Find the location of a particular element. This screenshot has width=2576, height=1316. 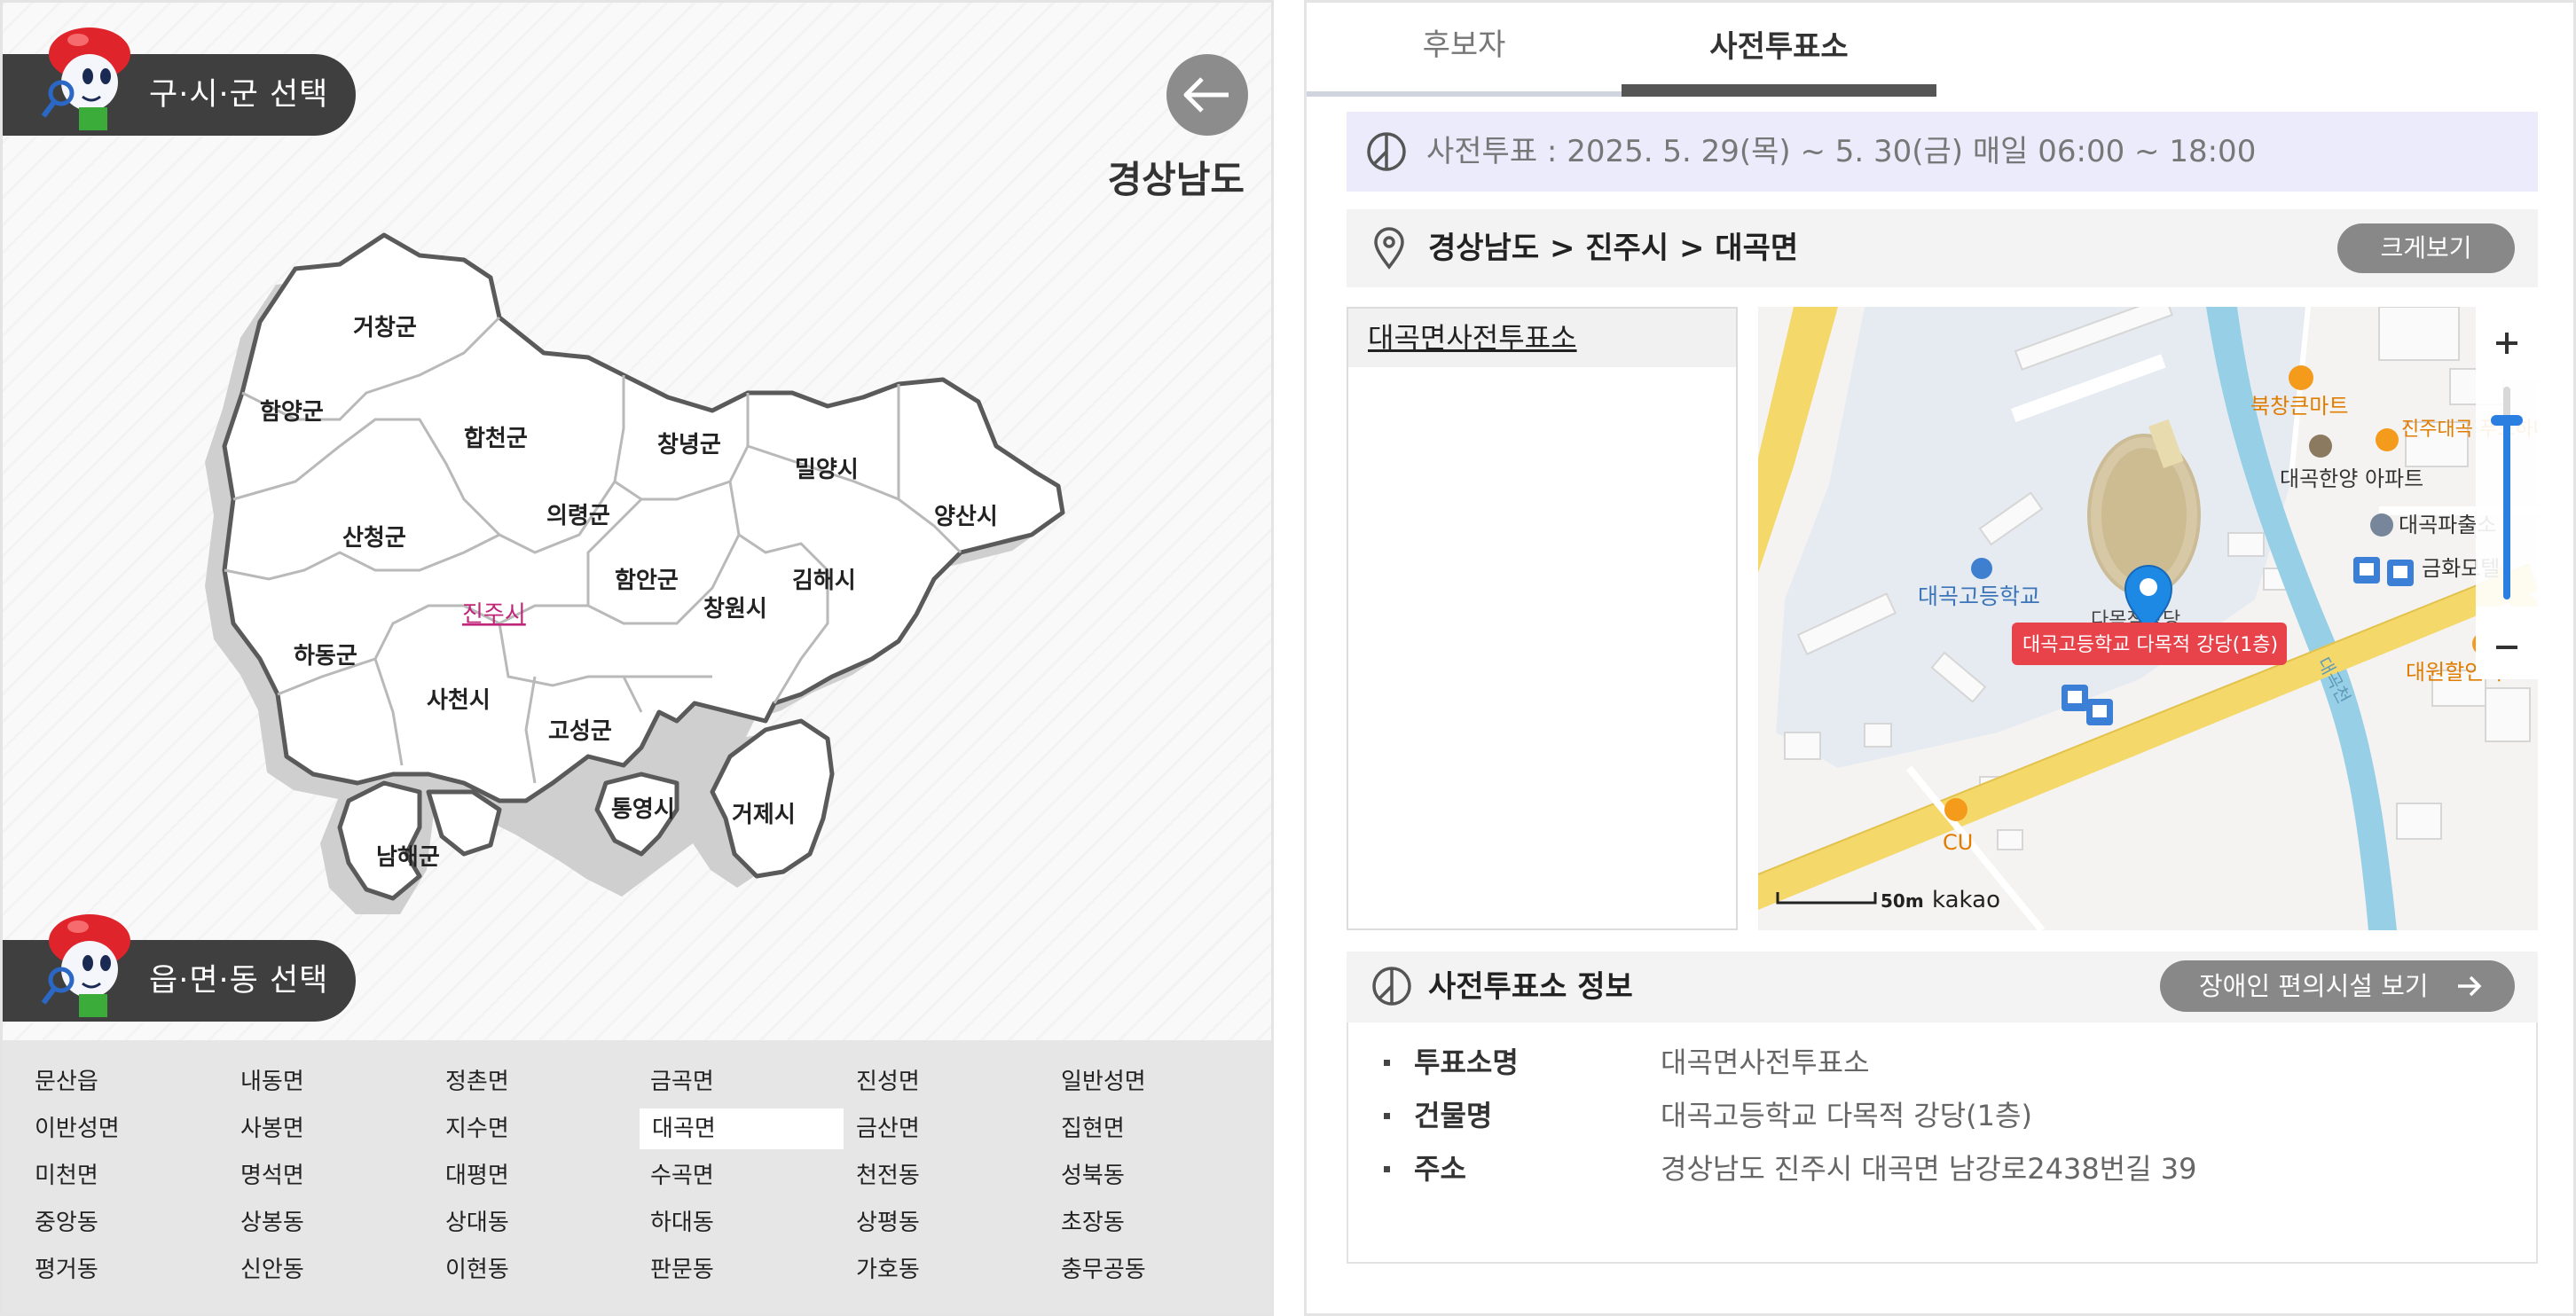

info-row-station-name: 투표소명 대곡면사전투표소 is located at coordinates (1942, 1062).